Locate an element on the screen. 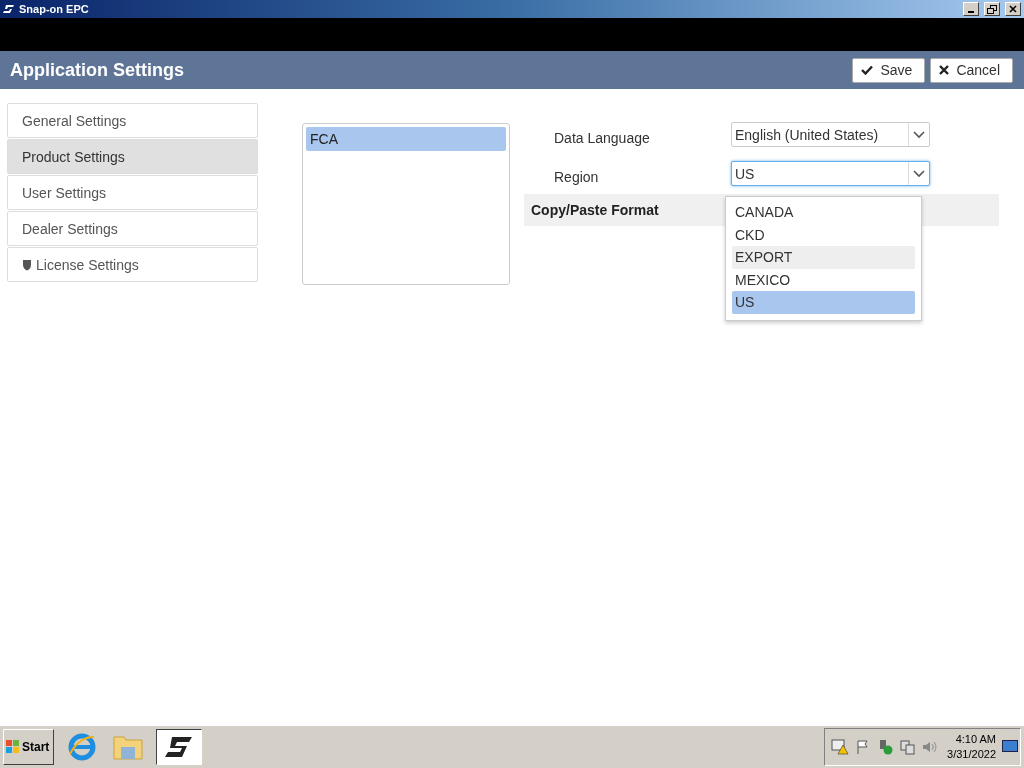 Image resolution: width=1024 pixels, height=768 pixels. dropdown-option: EXPORT is located at coordinates (823, 257).